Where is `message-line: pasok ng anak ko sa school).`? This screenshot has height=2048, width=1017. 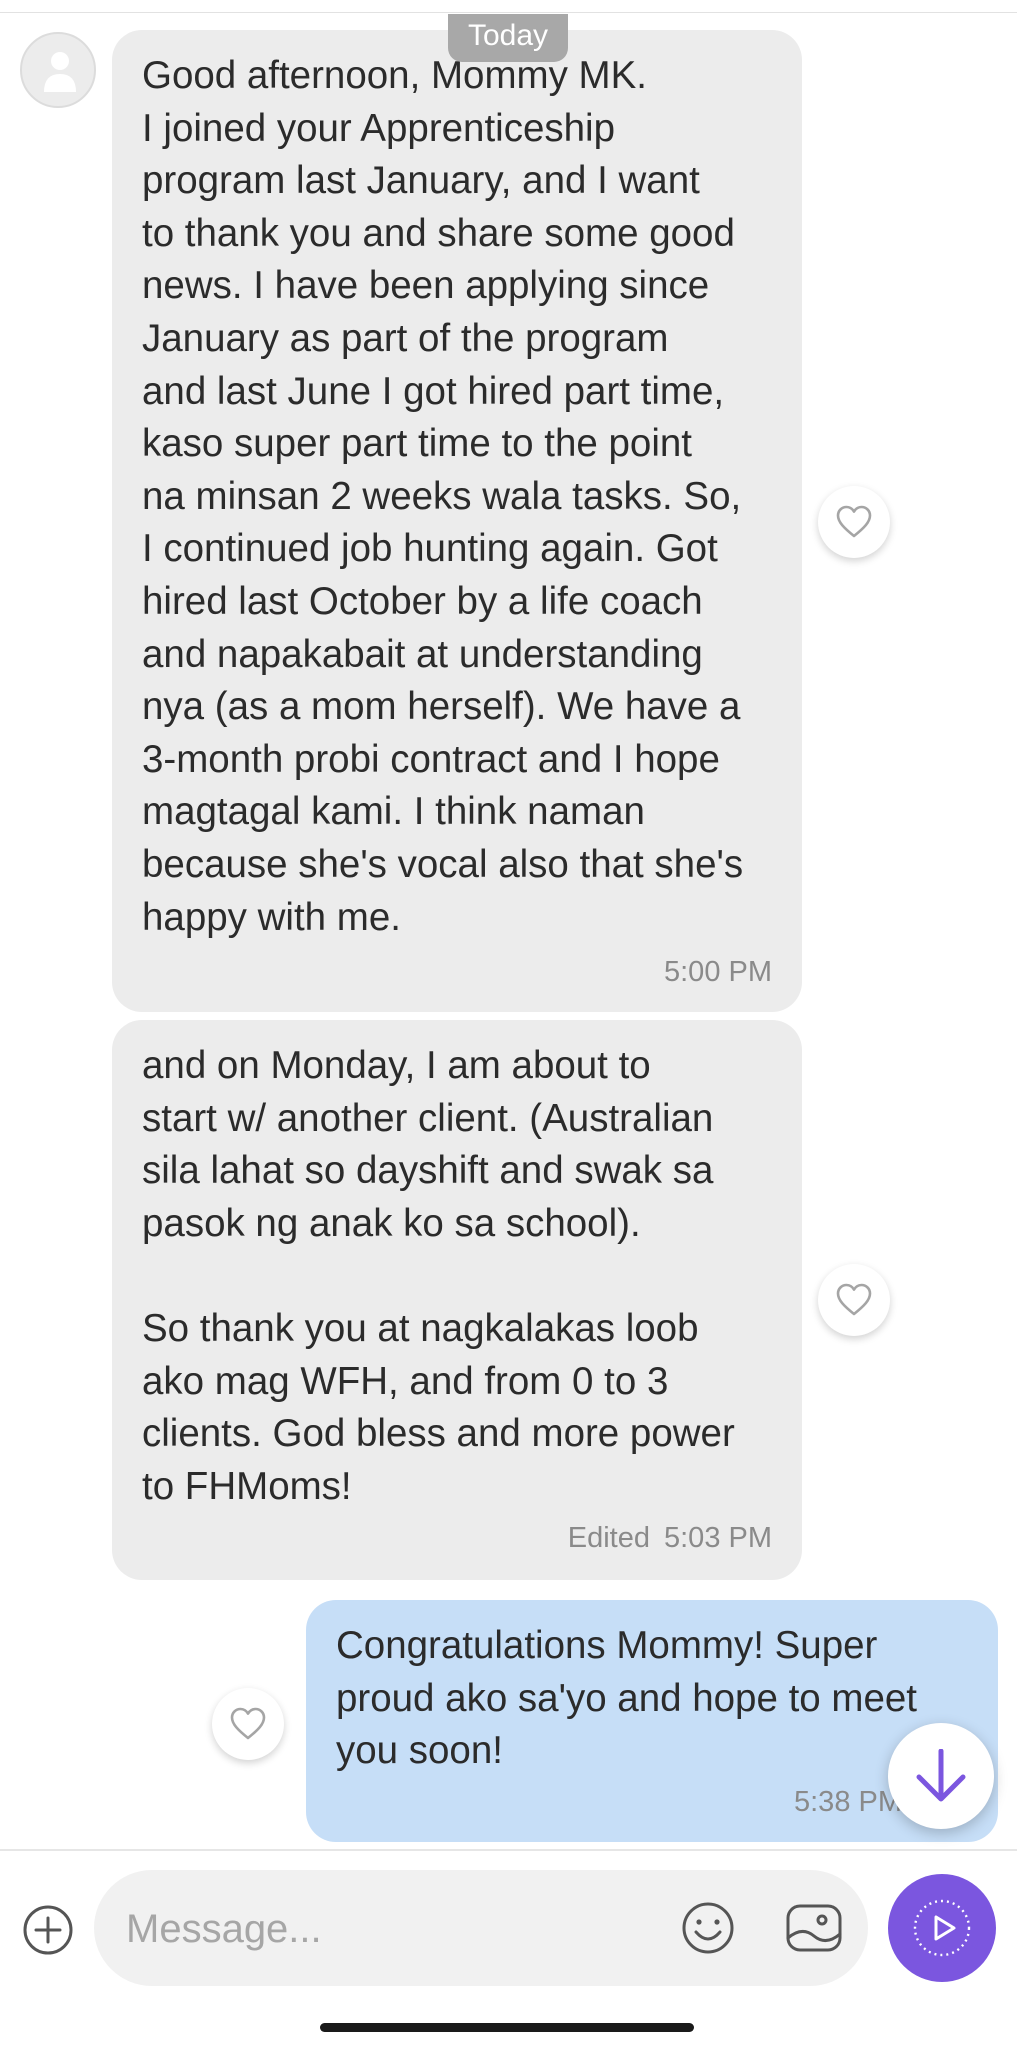
message-line: pasok ng anak ko sa school). is located at coordinates (391, 1223).